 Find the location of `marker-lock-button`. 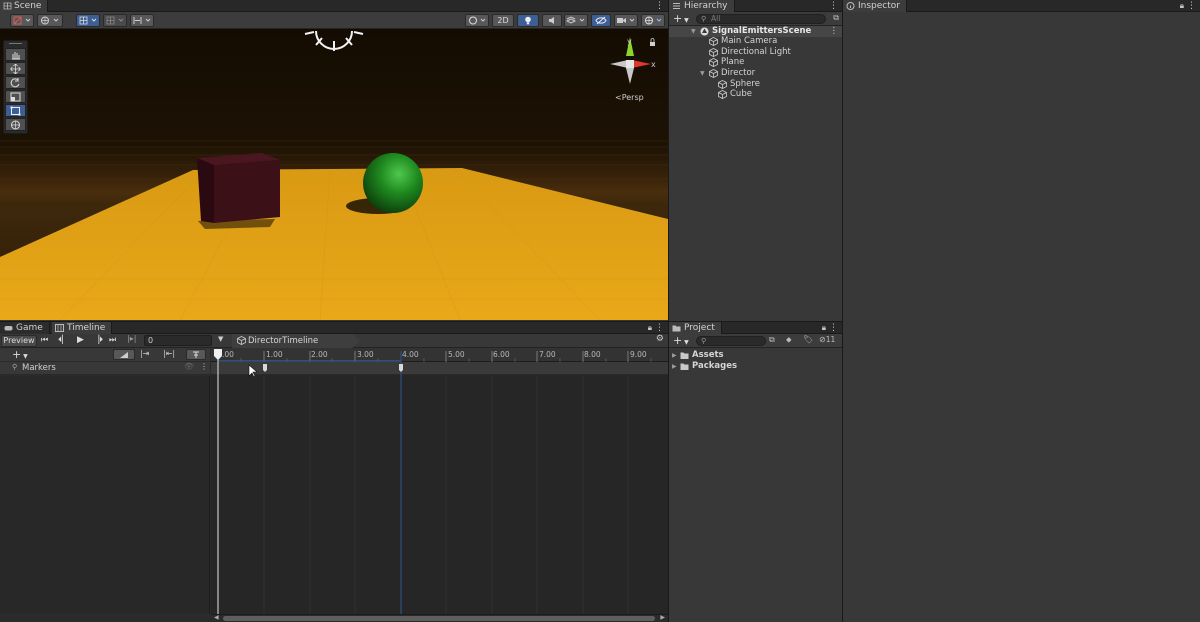

marker-lock-button is located at coordinates (196, 354).